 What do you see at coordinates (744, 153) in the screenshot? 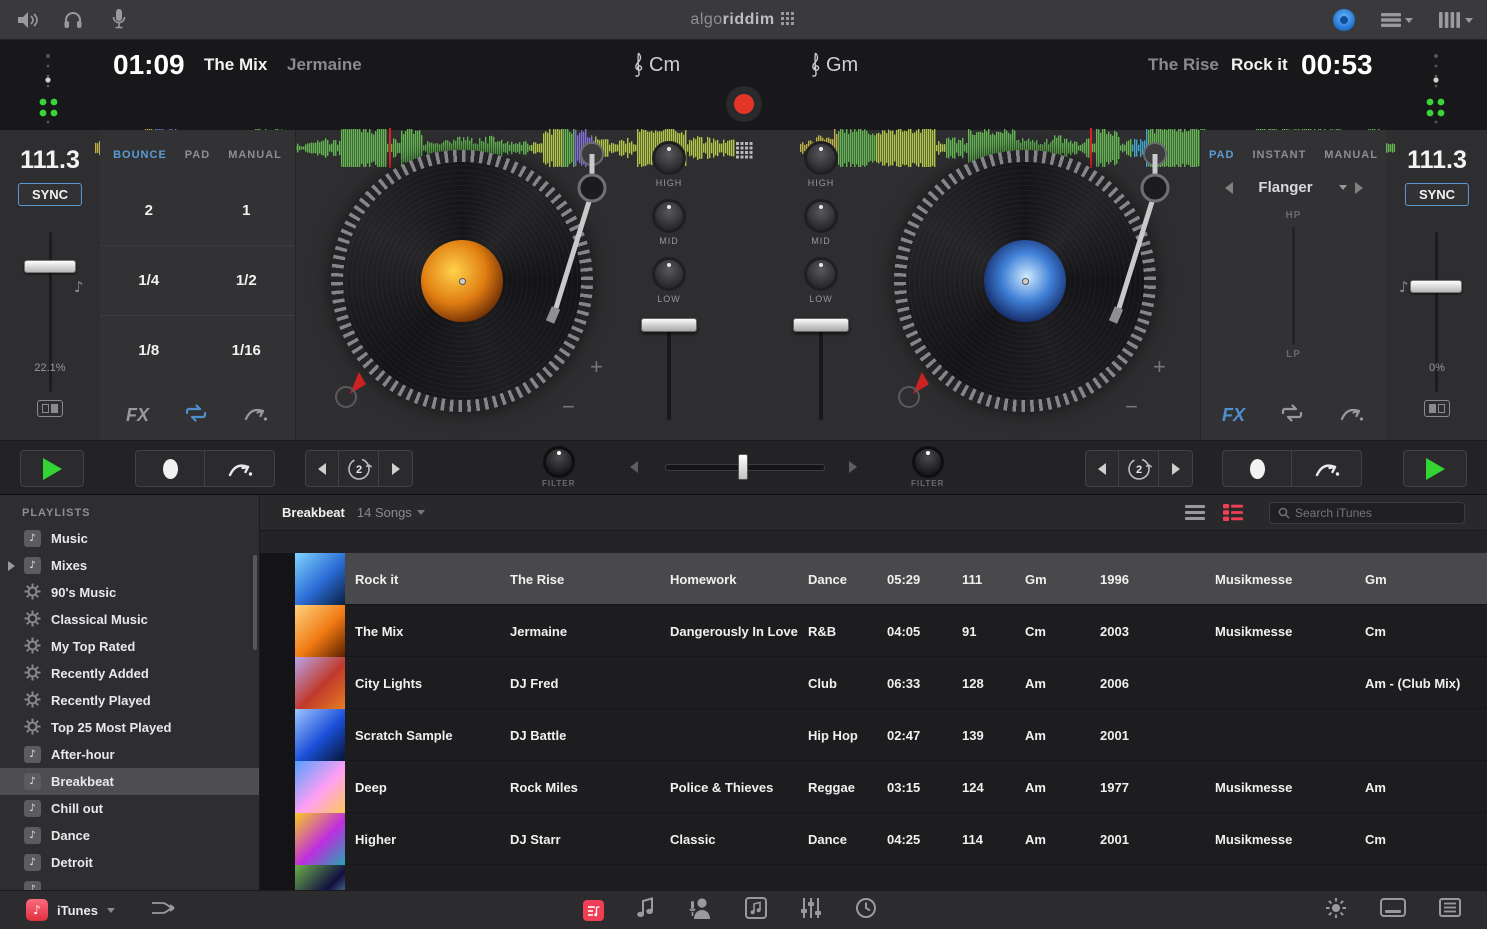
I see `keypad-grid-icon` at bounding box center [744, 153].